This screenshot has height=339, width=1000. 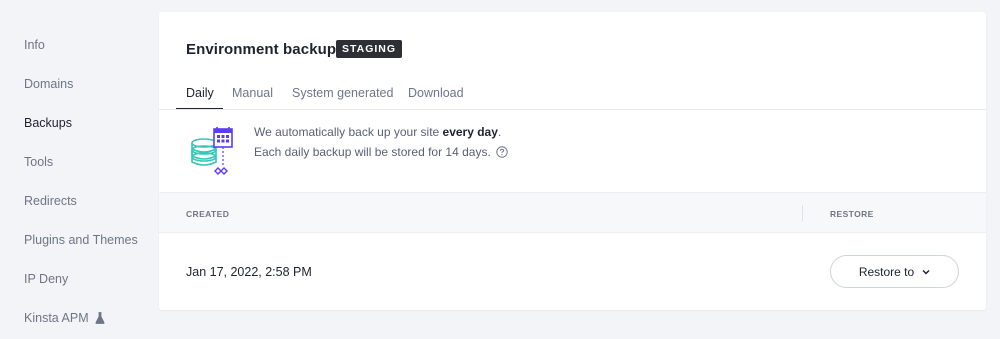 I want to click on sidebar-item-backups: Backups, so click(x=48, y=123).